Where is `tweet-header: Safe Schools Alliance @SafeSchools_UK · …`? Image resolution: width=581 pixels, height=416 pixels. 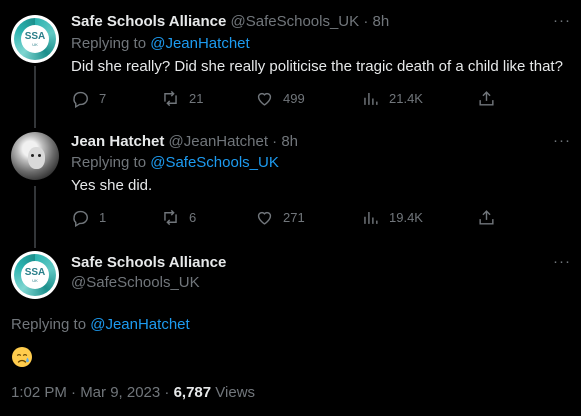
tweet-header: Safe Schools Alliance @SafeSchools_UK · … is located at coordinates (230, 22).